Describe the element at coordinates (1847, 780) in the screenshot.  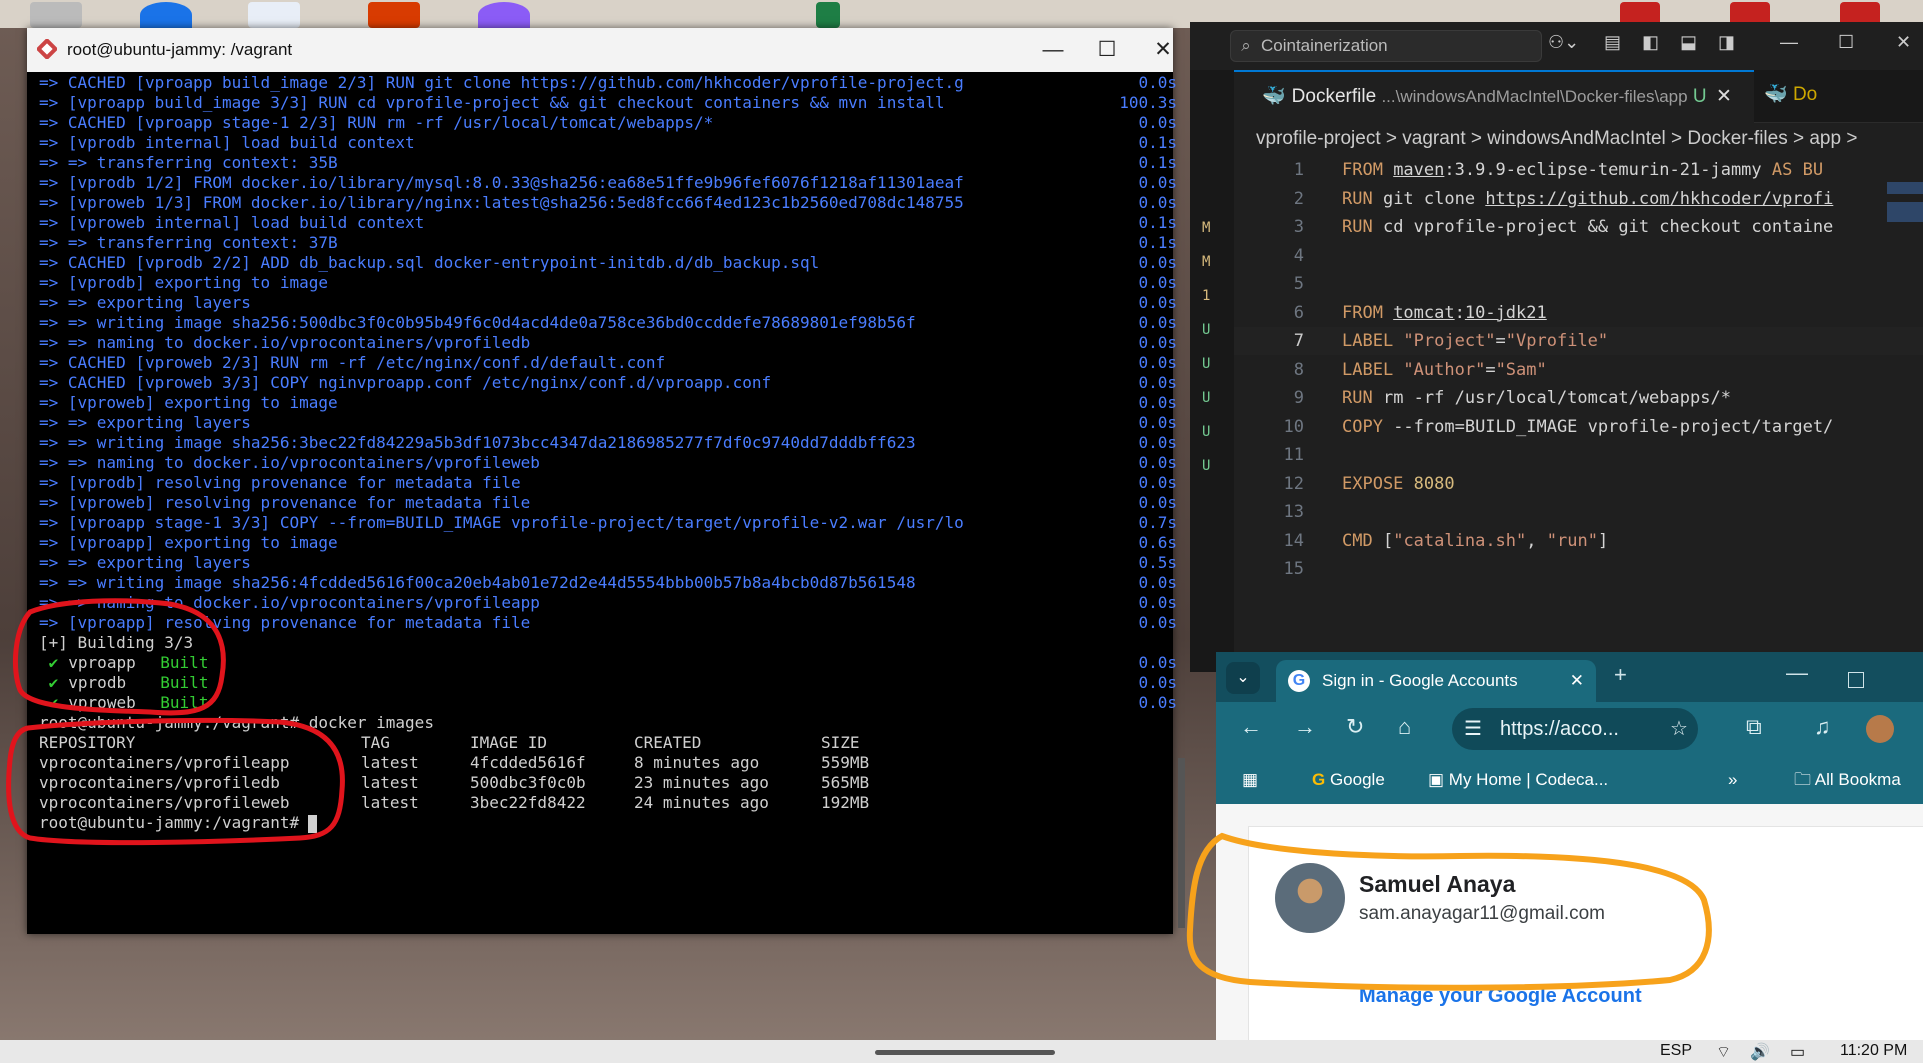
I see `all-bookmarks-folder: 🗀 All Bookma` at that location.